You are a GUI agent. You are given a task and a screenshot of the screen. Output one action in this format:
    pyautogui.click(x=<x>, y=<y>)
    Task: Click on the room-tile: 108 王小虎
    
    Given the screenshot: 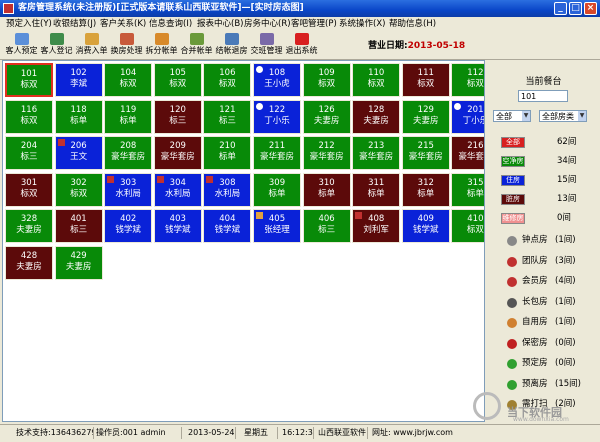 What is the action you would take?
    pyautogui.click(x=277, y=80)
    